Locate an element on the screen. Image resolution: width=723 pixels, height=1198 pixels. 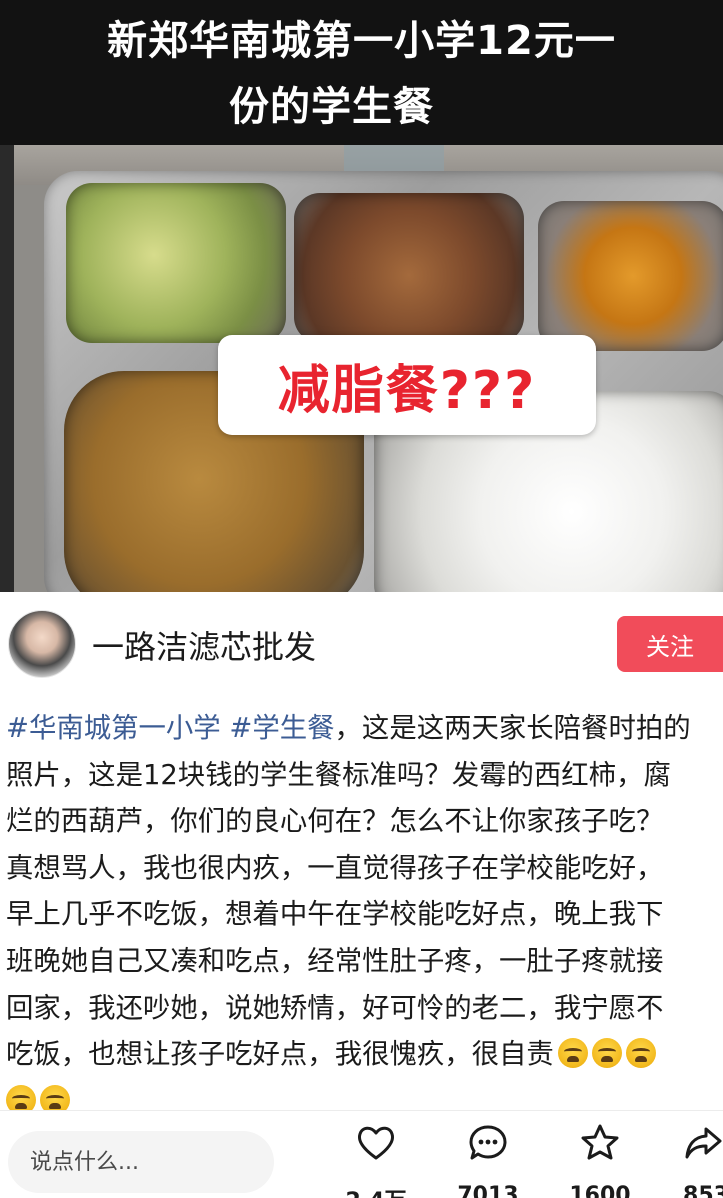
pumpkin-dish is located at coordinates (630, 276).